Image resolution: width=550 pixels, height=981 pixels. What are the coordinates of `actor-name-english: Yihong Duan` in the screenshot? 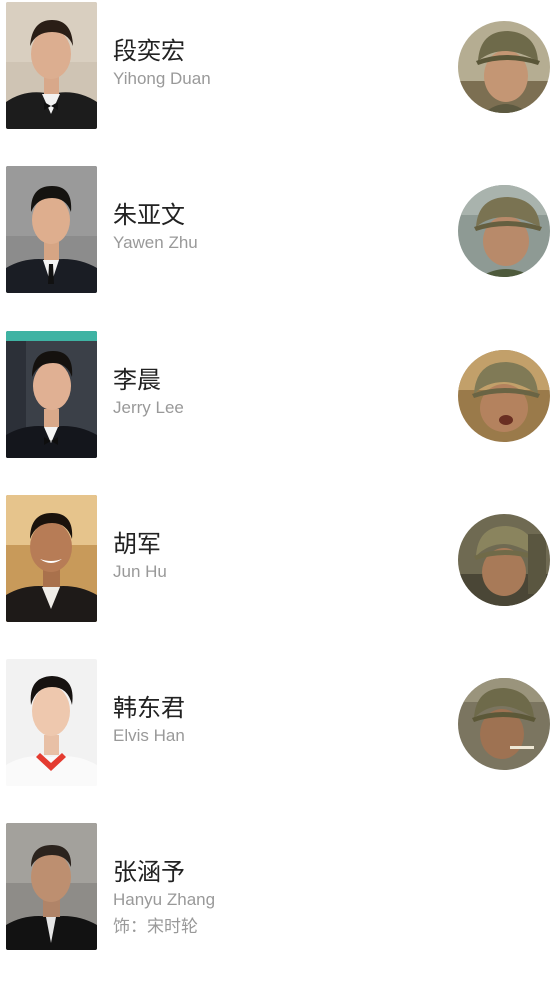 It's located at (162, 78).